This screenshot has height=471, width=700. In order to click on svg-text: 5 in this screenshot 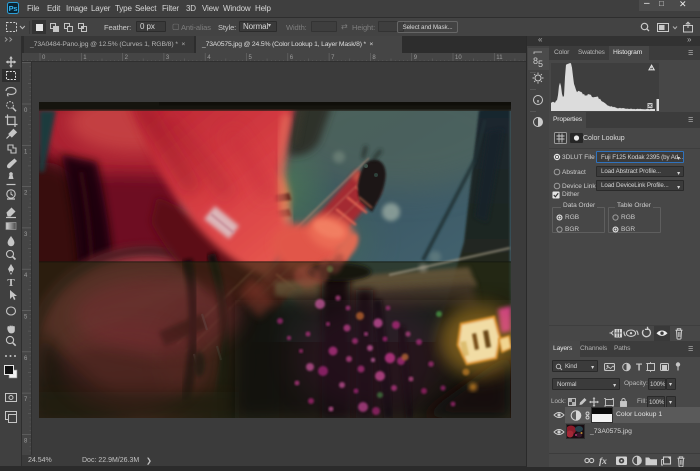, I will do `click(540, 64)`.